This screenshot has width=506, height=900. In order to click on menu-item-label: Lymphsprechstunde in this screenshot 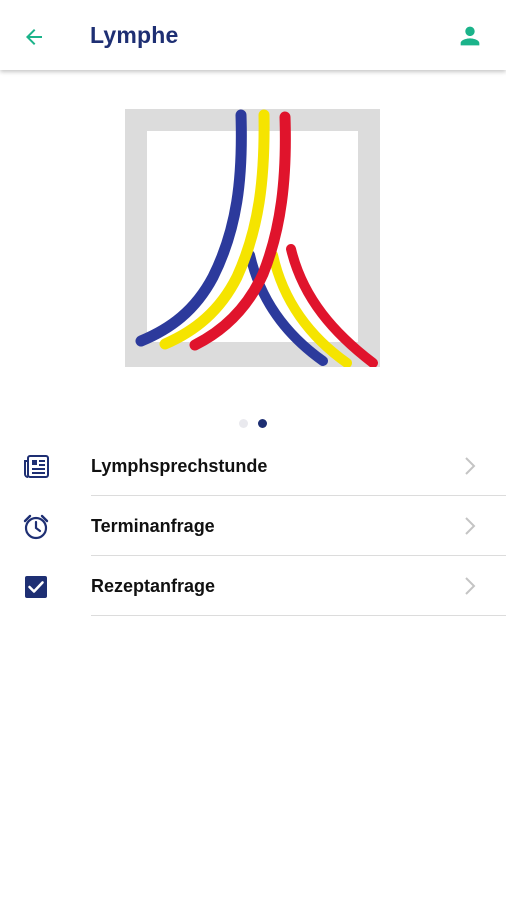, I will do `click(179, 466)`.